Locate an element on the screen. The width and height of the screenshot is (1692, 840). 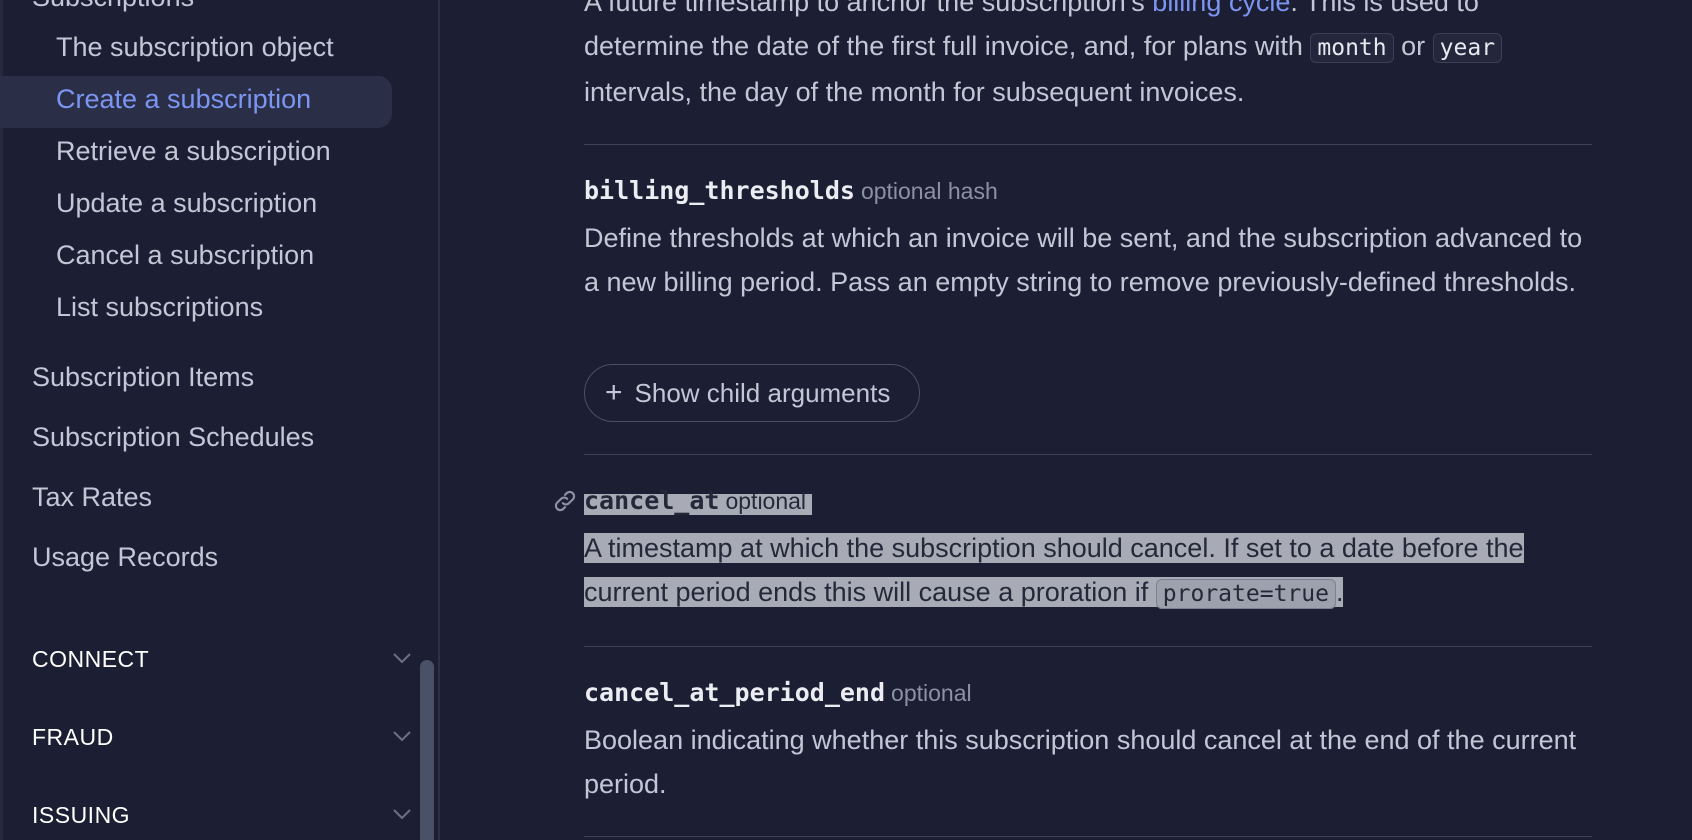
sidebar-item-subscription-items: Subscription Items is located at coordinates (143, 377).